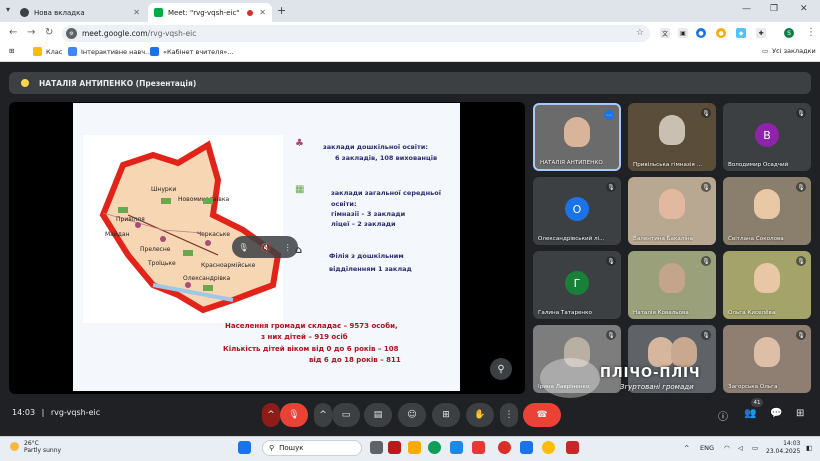 Image resolution: width=820 pixels, height=461 pixels. Describe the element at coordinates (47, 51) in the screenshot. I see `bookmark-item: Клас` at that location.